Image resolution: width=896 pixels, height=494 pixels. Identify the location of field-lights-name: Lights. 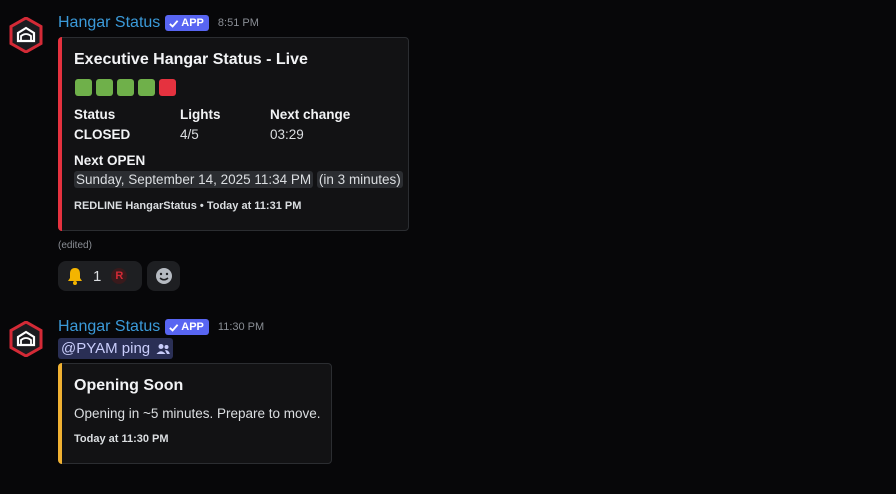
(200, 114).